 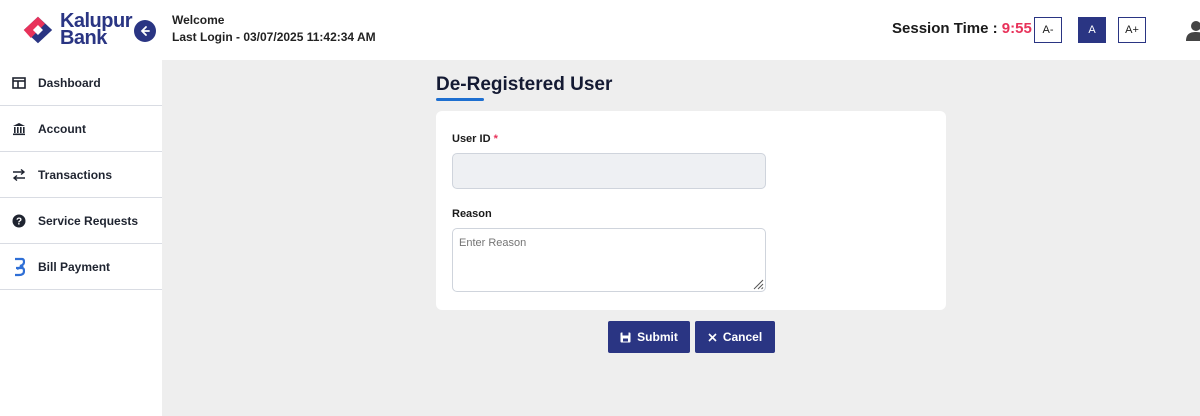 I want to click on user-id-label: User ID *, so click(x=475, y=139).